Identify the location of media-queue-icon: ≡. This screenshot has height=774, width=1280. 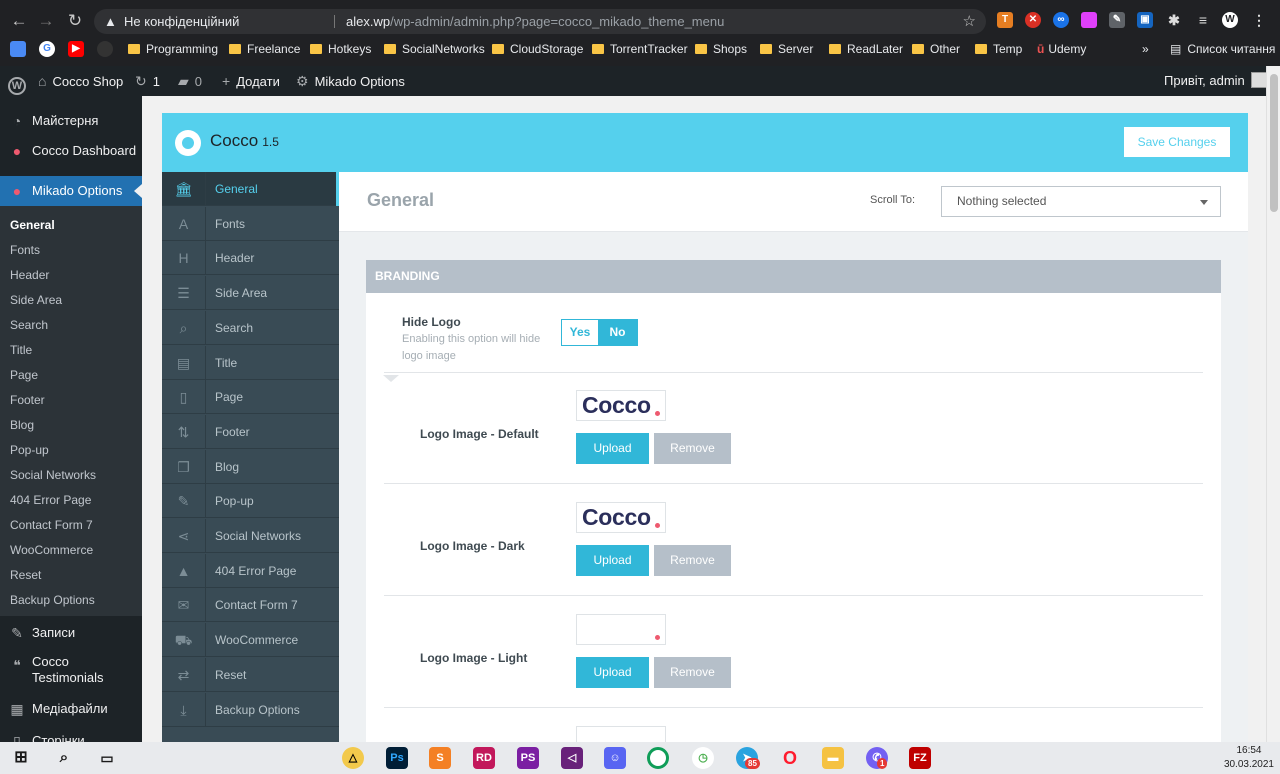
(1203, 20).